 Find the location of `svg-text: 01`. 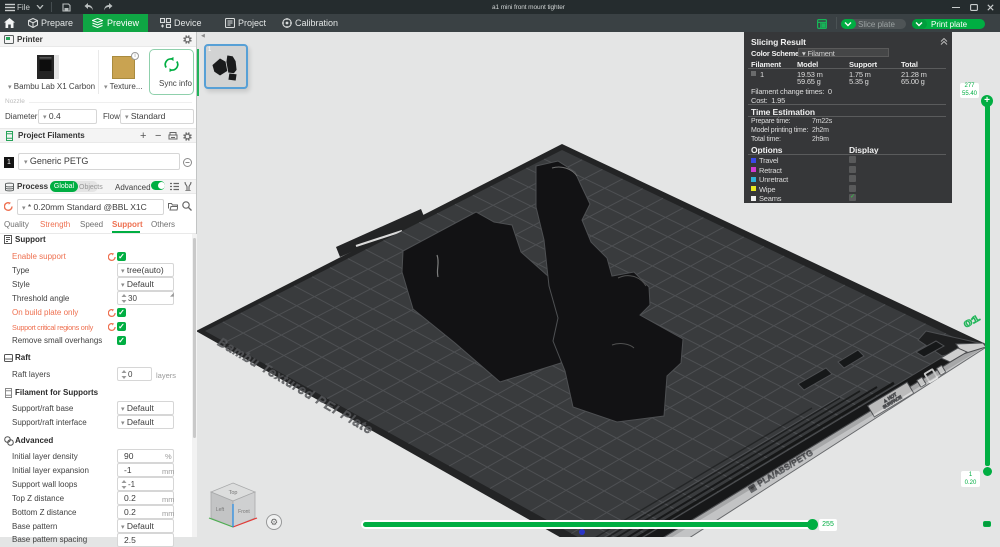

svg-text: 01 is located at coordinates (972, 321).